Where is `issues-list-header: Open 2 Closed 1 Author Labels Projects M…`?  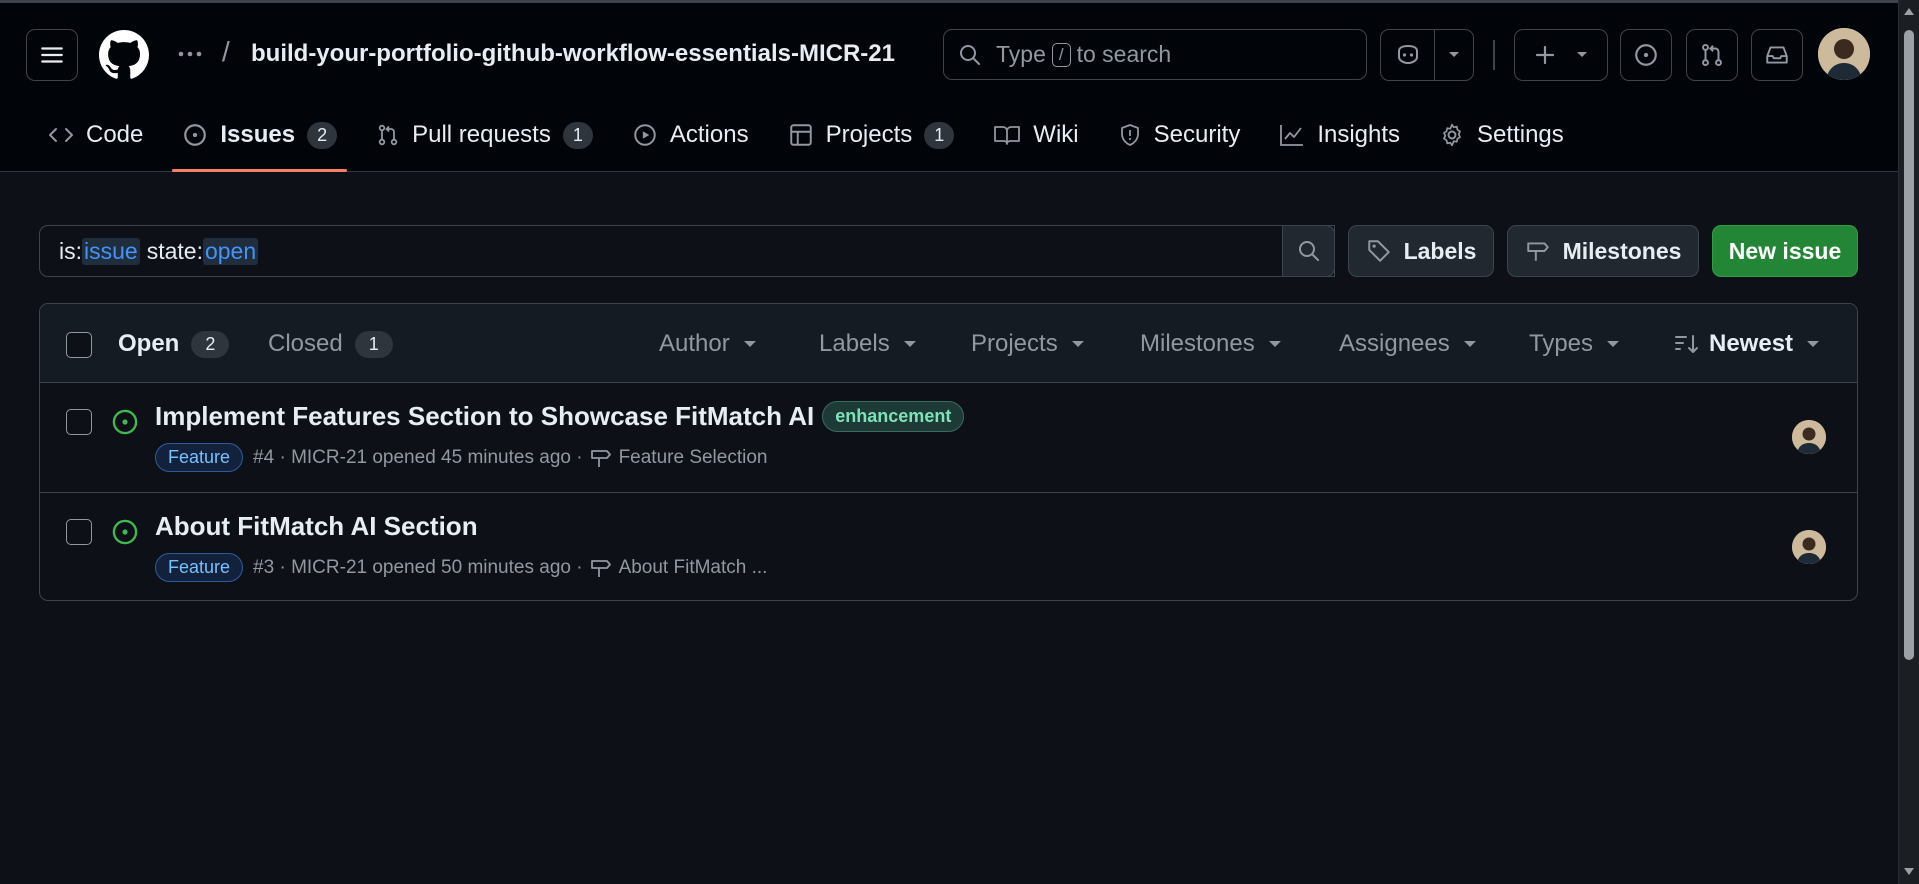 issues-list-header: Open 2 Closed 1 Author Labels Projects M… is located at coordinates (948, 343).